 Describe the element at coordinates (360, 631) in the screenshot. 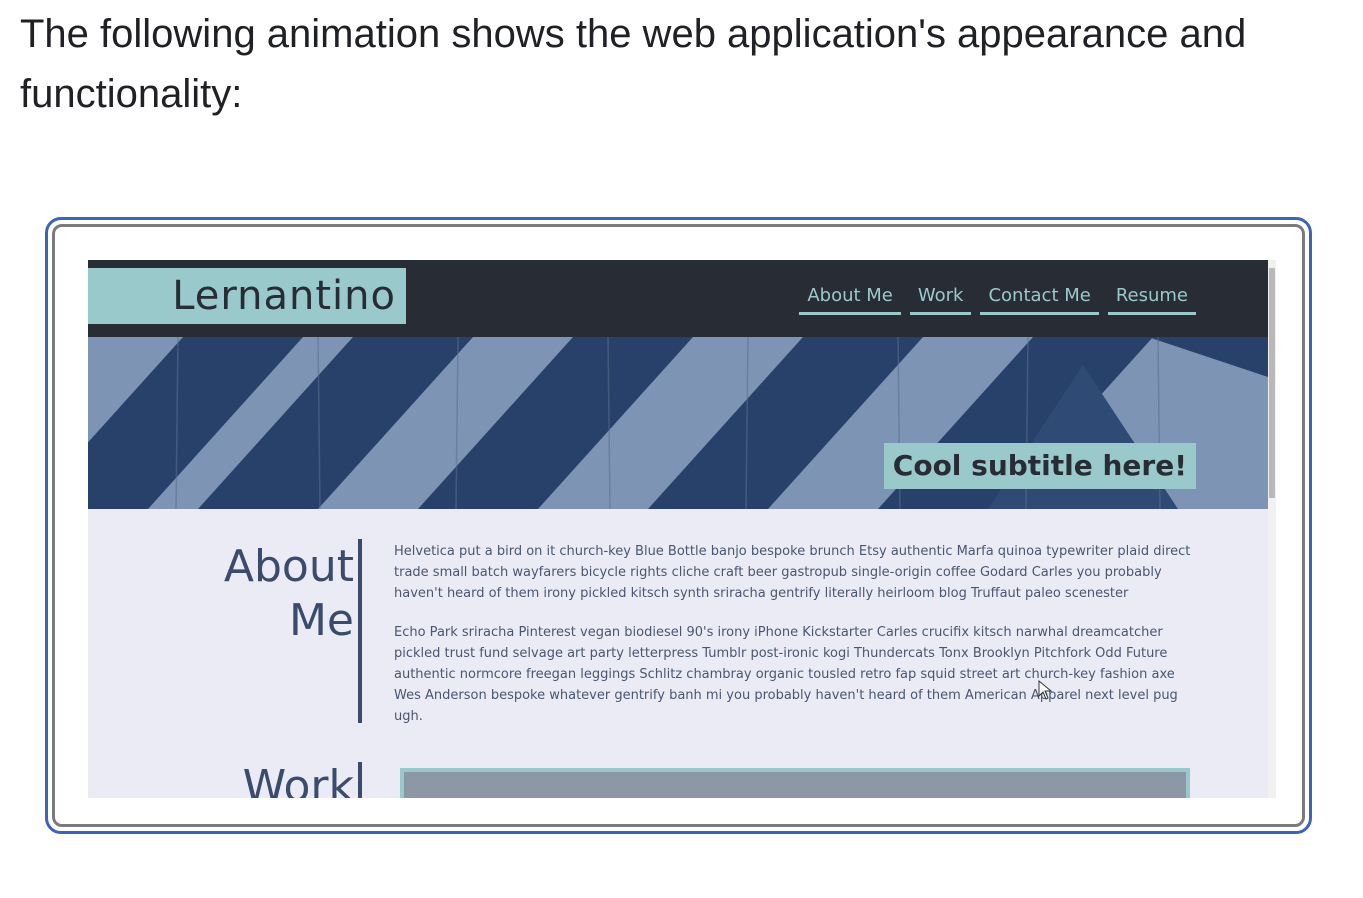

I see `about-me-divider` at that location.